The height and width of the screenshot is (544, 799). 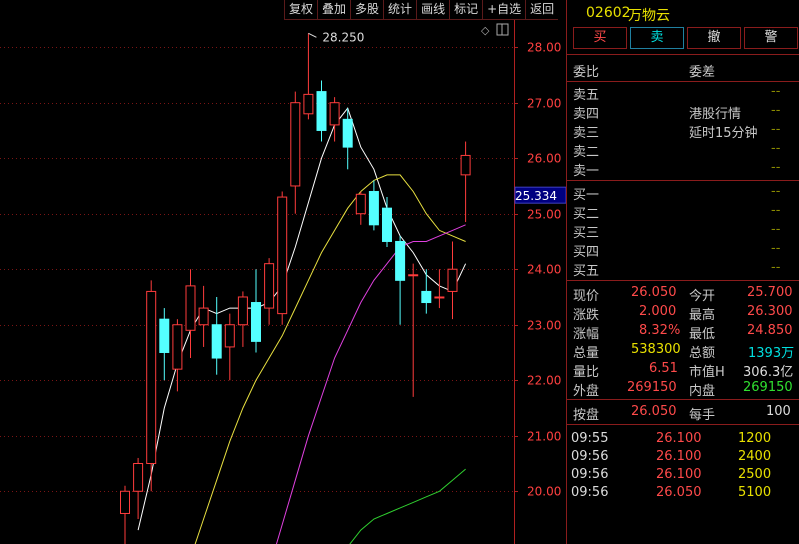 What do you see at coordinates (660, 330) in the screenshot?
I see `zhangfu-value: 8.32%` at bounding box center [660, 330].